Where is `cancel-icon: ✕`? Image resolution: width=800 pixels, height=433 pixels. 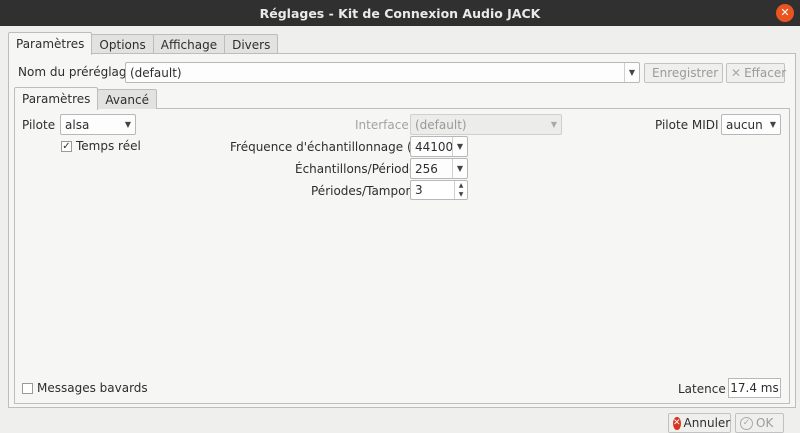
cancel-icon: ✕ is located at coordinates (677, 423).